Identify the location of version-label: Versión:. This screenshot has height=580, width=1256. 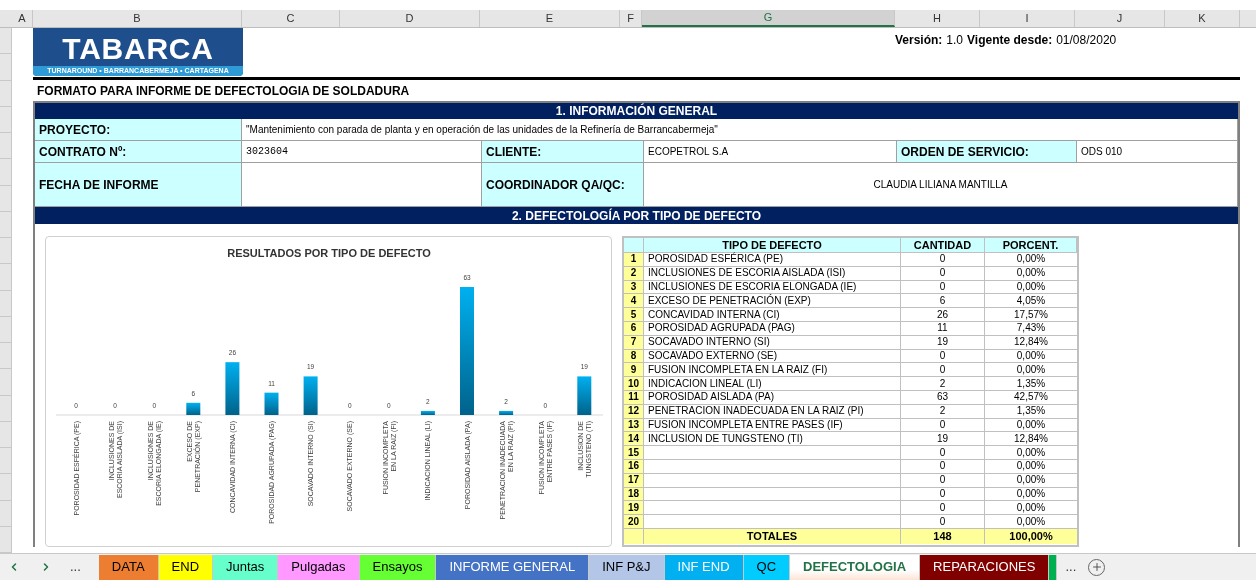
(919, 39).